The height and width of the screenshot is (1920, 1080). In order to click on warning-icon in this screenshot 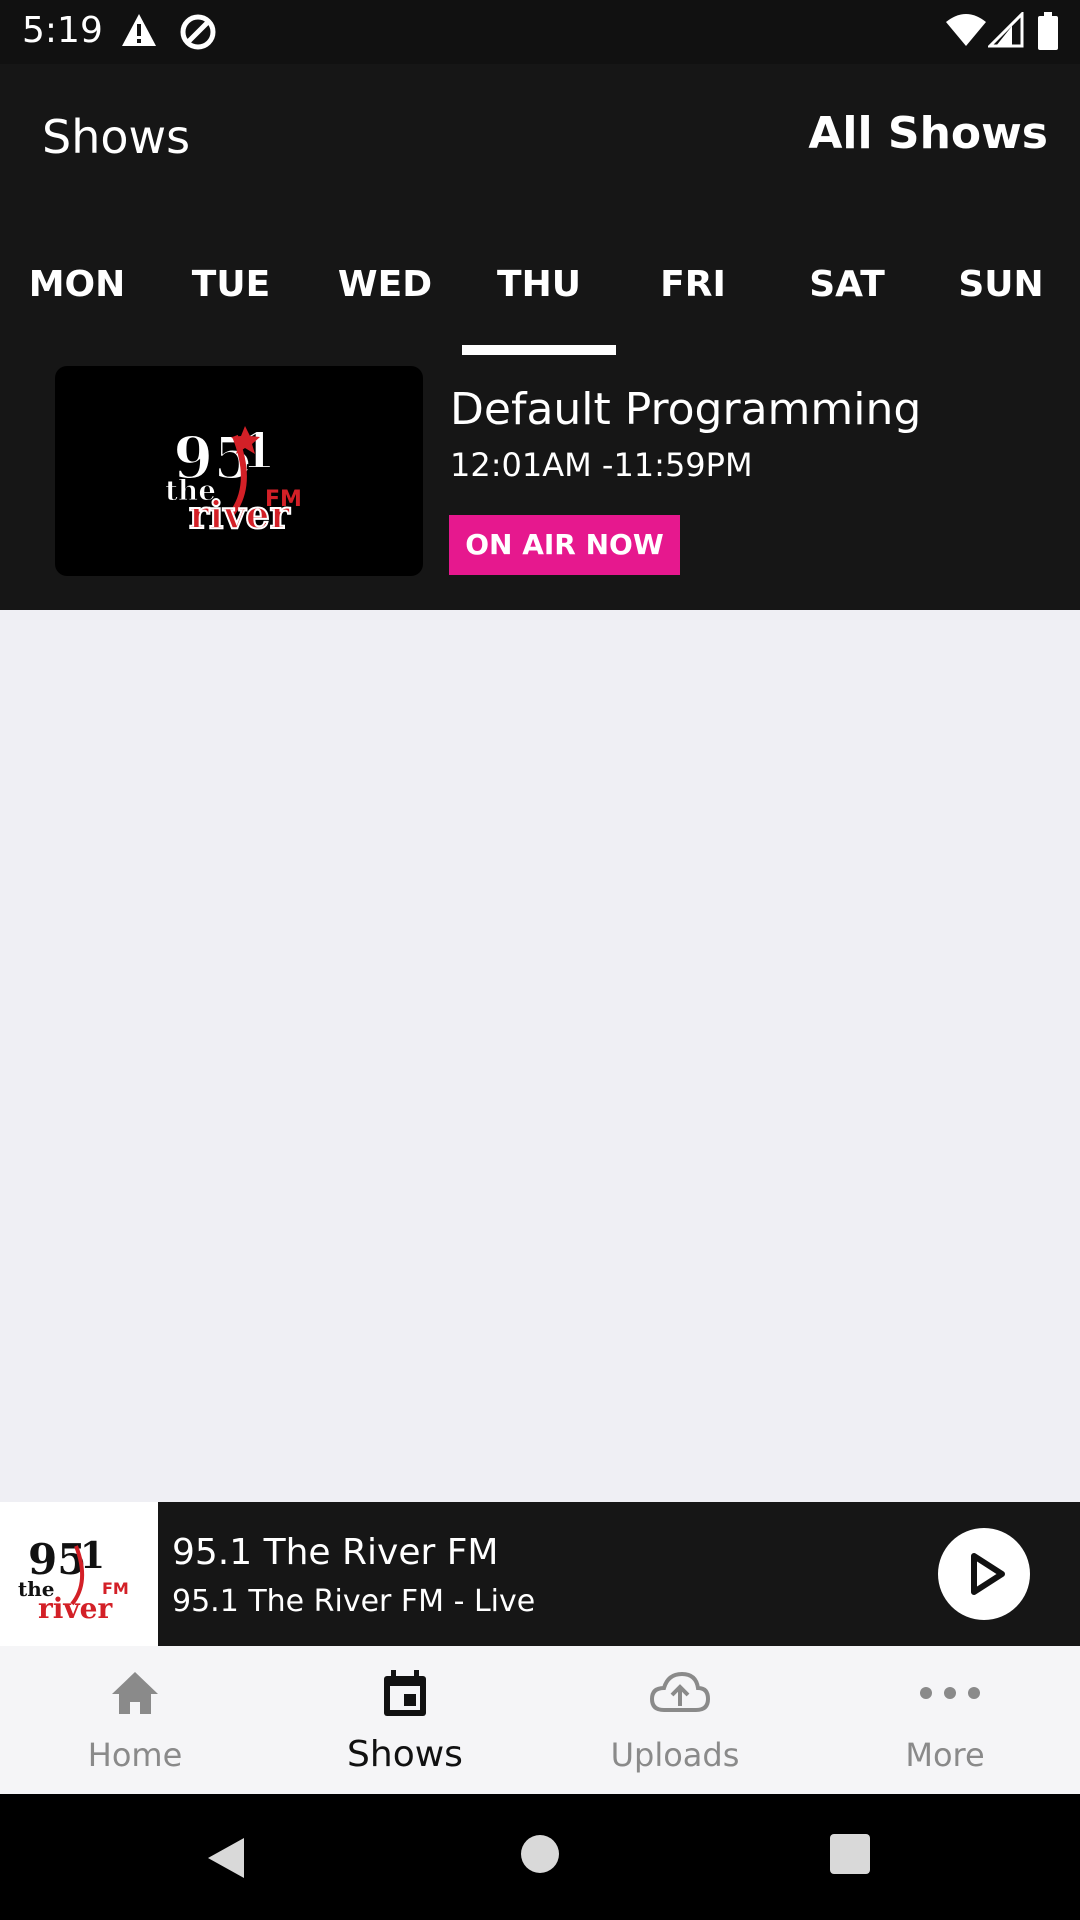, I will do `click(139, 32)`.